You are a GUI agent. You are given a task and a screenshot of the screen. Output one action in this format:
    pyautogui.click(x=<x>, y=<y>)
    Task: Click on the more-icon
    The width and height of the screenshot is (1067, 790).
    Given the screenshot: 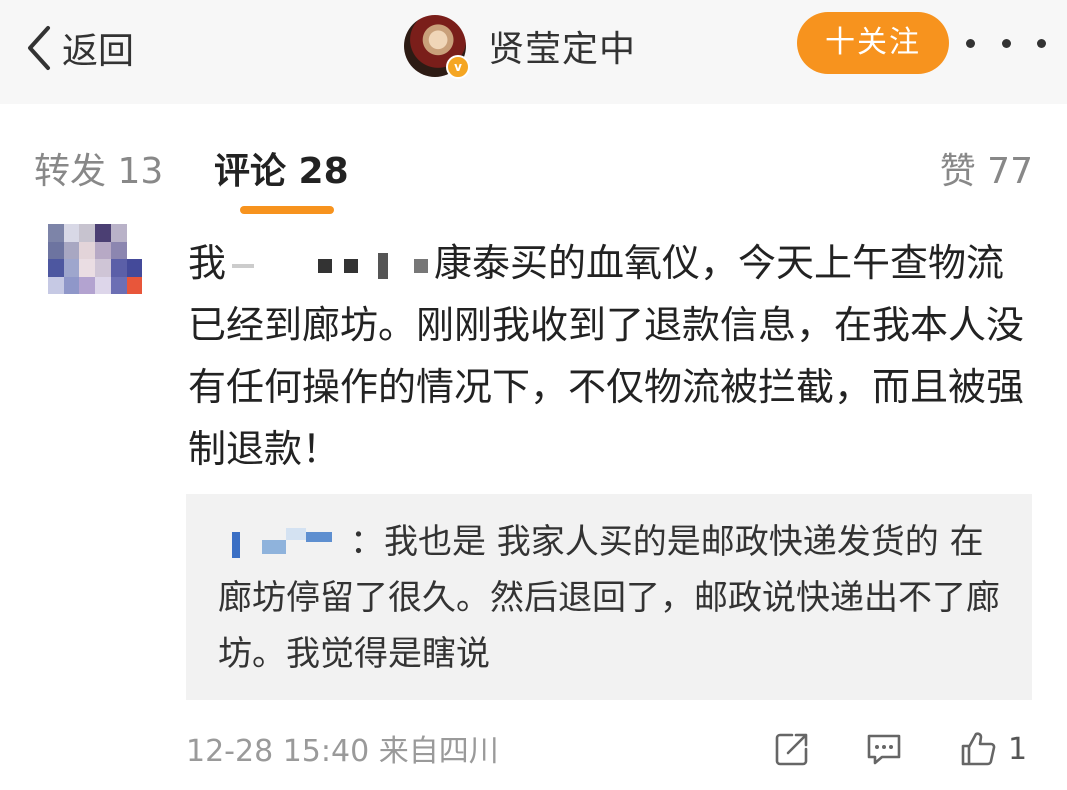 What is the action you would take?
    pyautogui.click(x=1006, y=43)
    